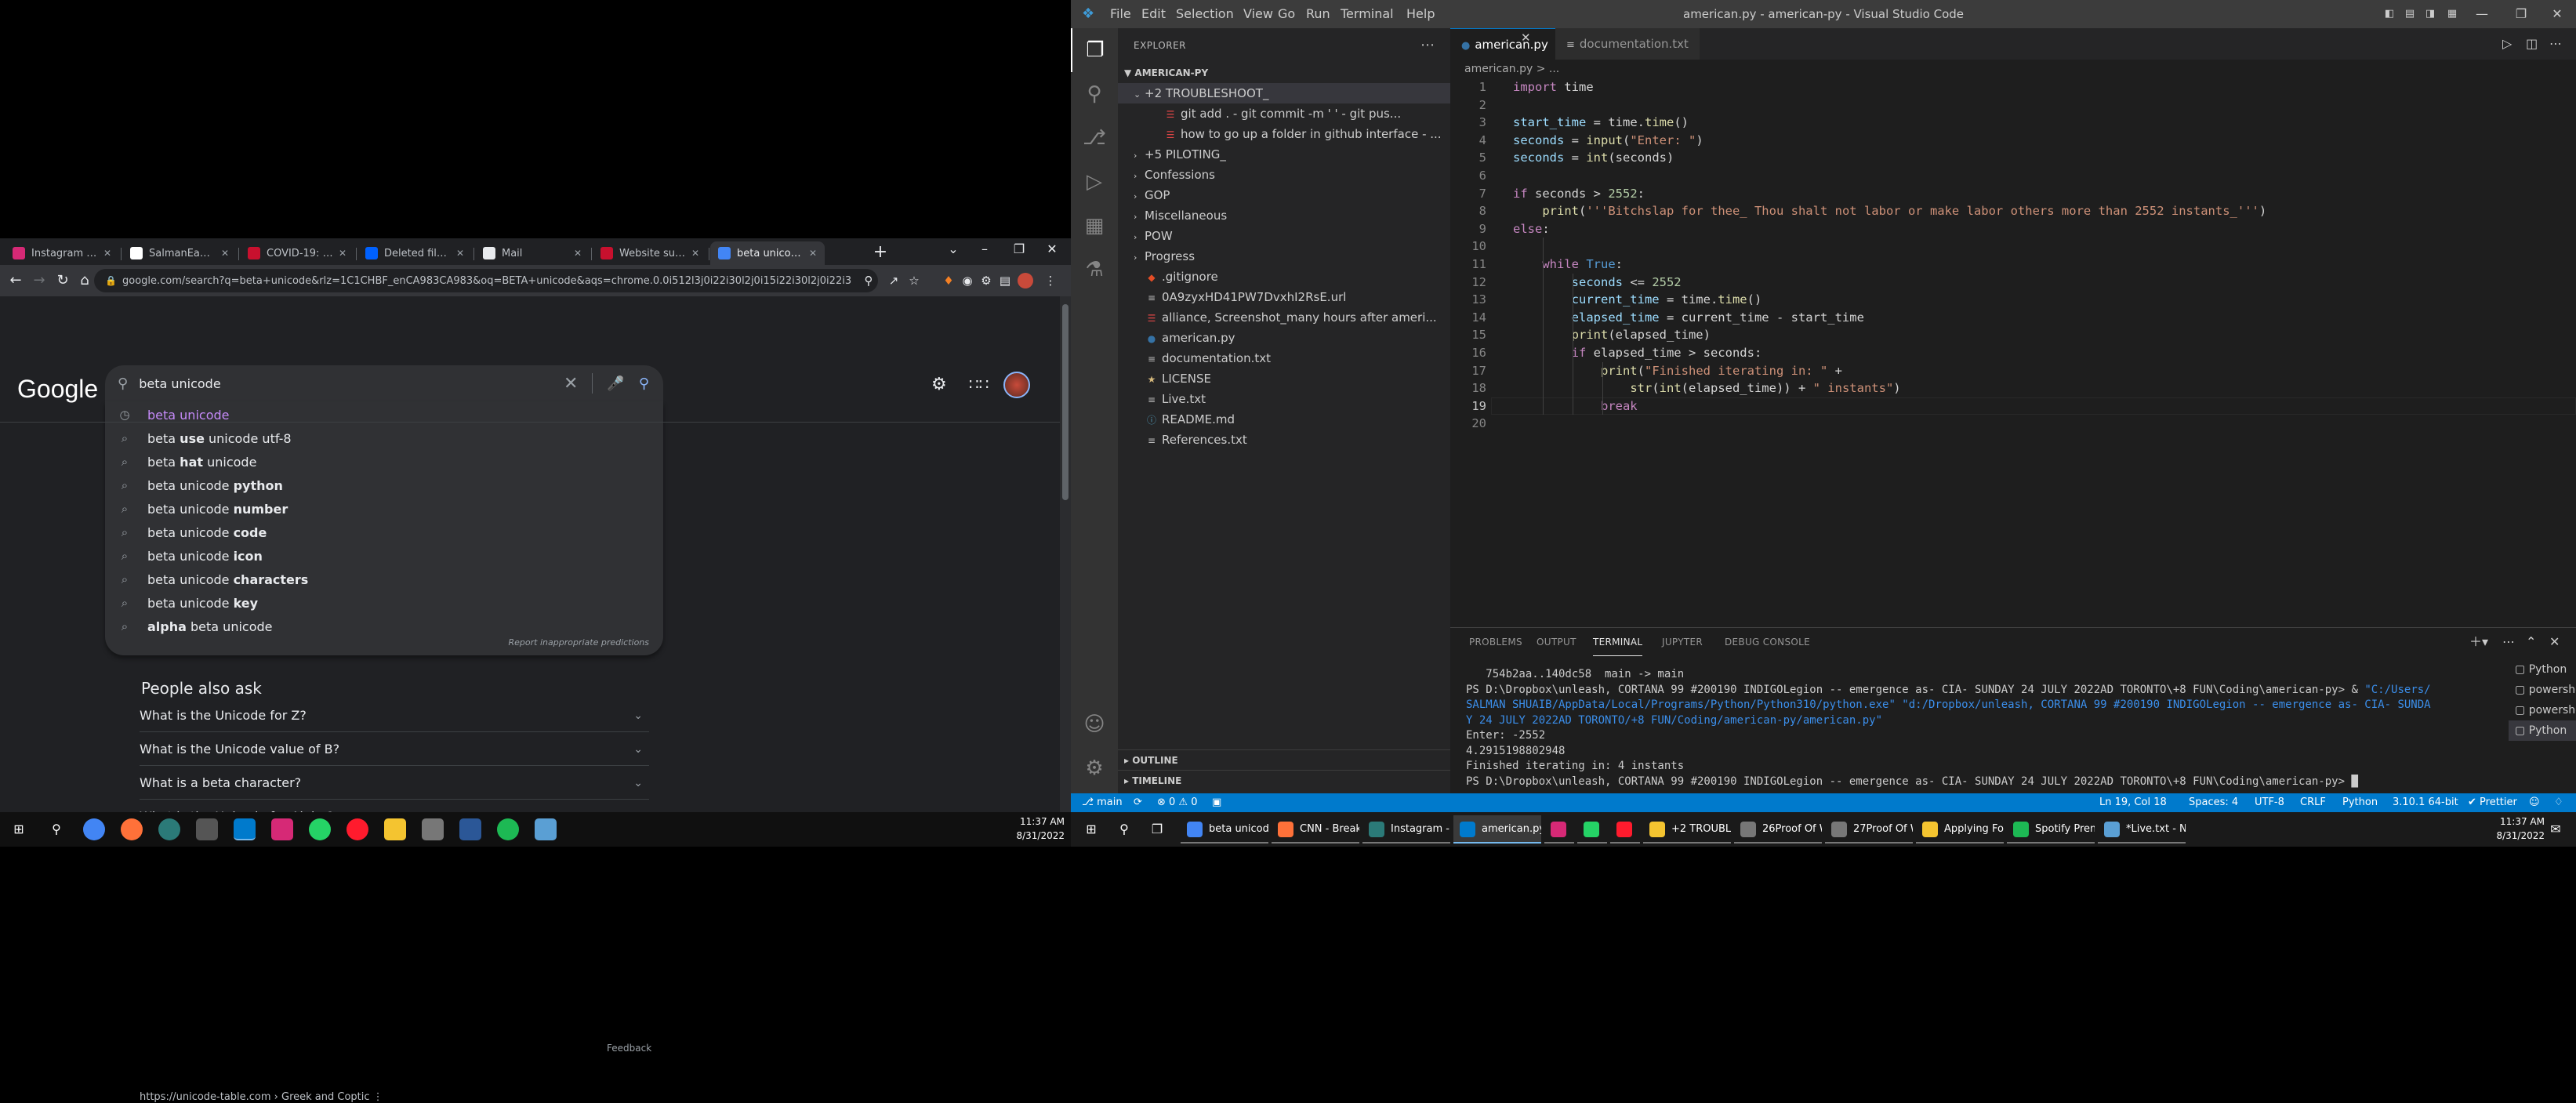 The height and width of the screenshot is (1103, 2576). Describe the element at coordinates (1205, 14) in the screenshot. I see `menu-selection: Selection` at that location.